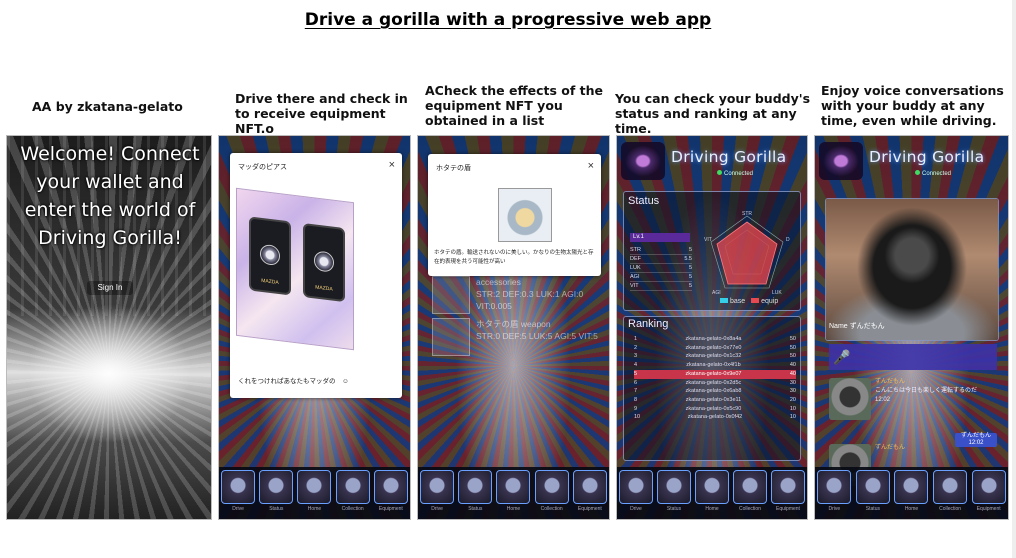 The height and width of the screenshot is (558, 1016). I want to click on equipment-stats: STR:0 DEF:5 LUK:5 AGI:5 VIT:5, so click(537, 336).